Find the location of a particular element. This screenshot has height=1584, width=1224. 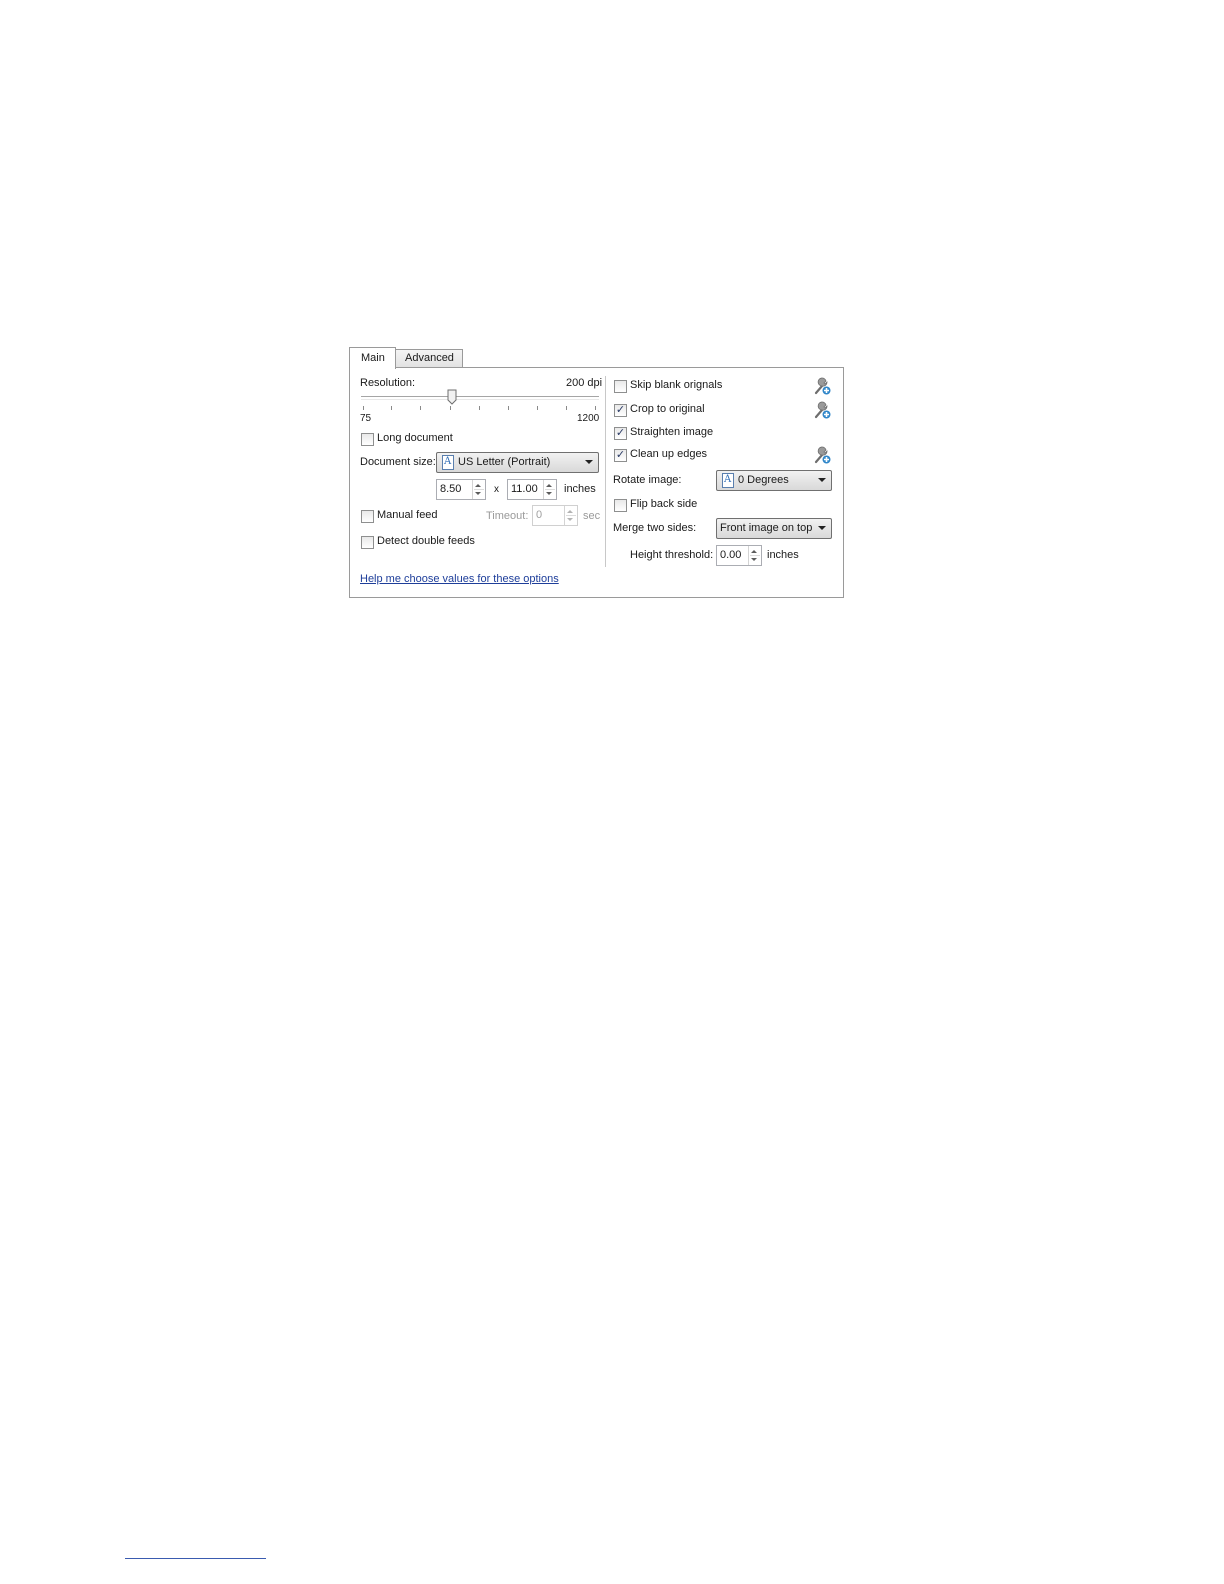

manual-feed-checkbox is located at coordinates (367, 516).